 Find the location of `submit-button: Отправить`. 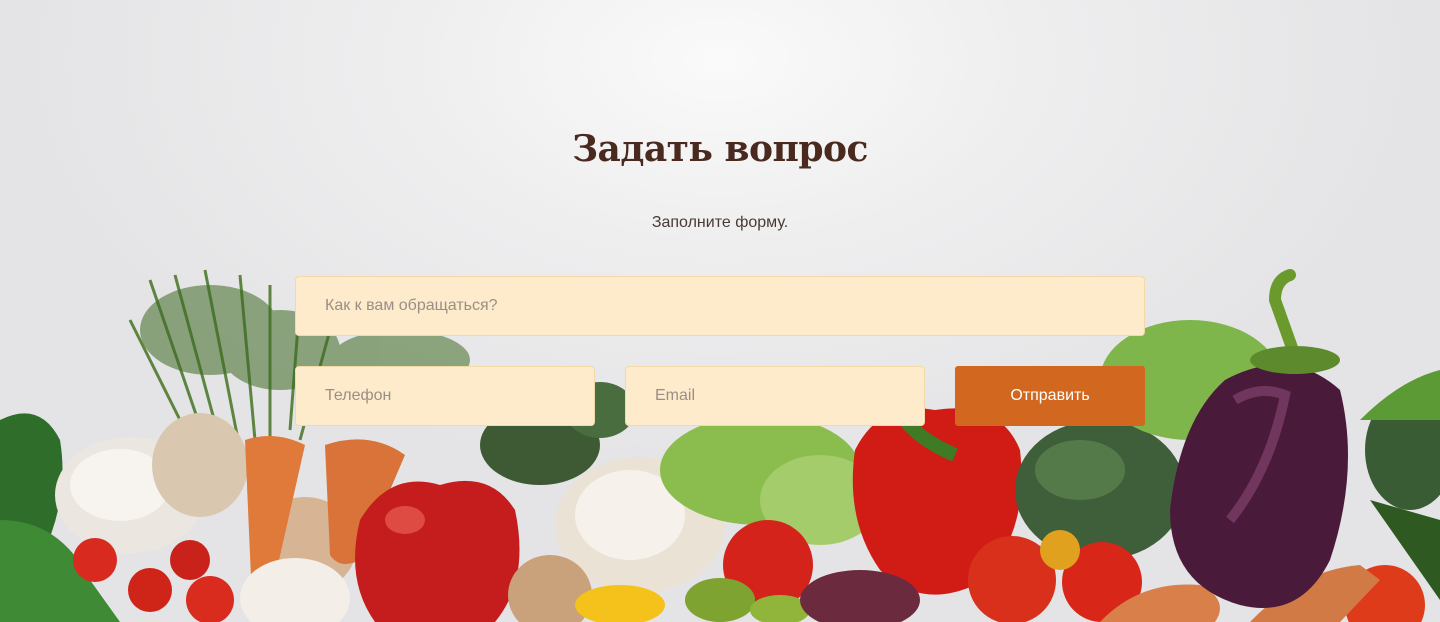

submit-button: Отправить is located at coordinates (1050, 396).